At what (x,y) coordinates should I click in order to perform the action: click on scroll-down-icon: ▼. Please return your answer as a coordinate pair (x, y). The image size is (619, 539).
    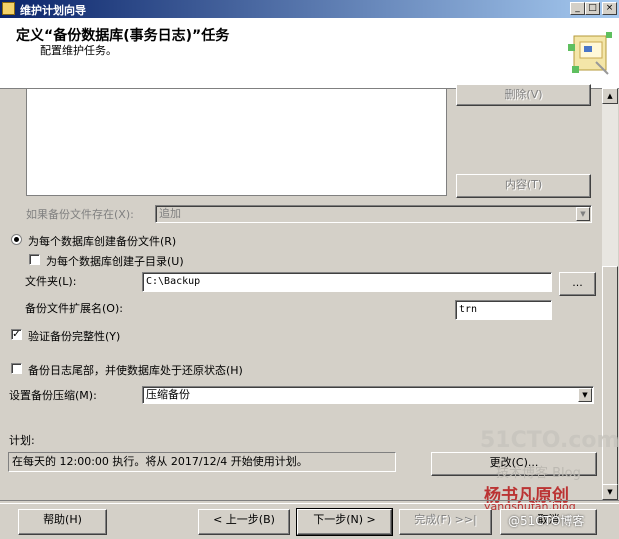
    Looking at the image, I should click on (610, 492).